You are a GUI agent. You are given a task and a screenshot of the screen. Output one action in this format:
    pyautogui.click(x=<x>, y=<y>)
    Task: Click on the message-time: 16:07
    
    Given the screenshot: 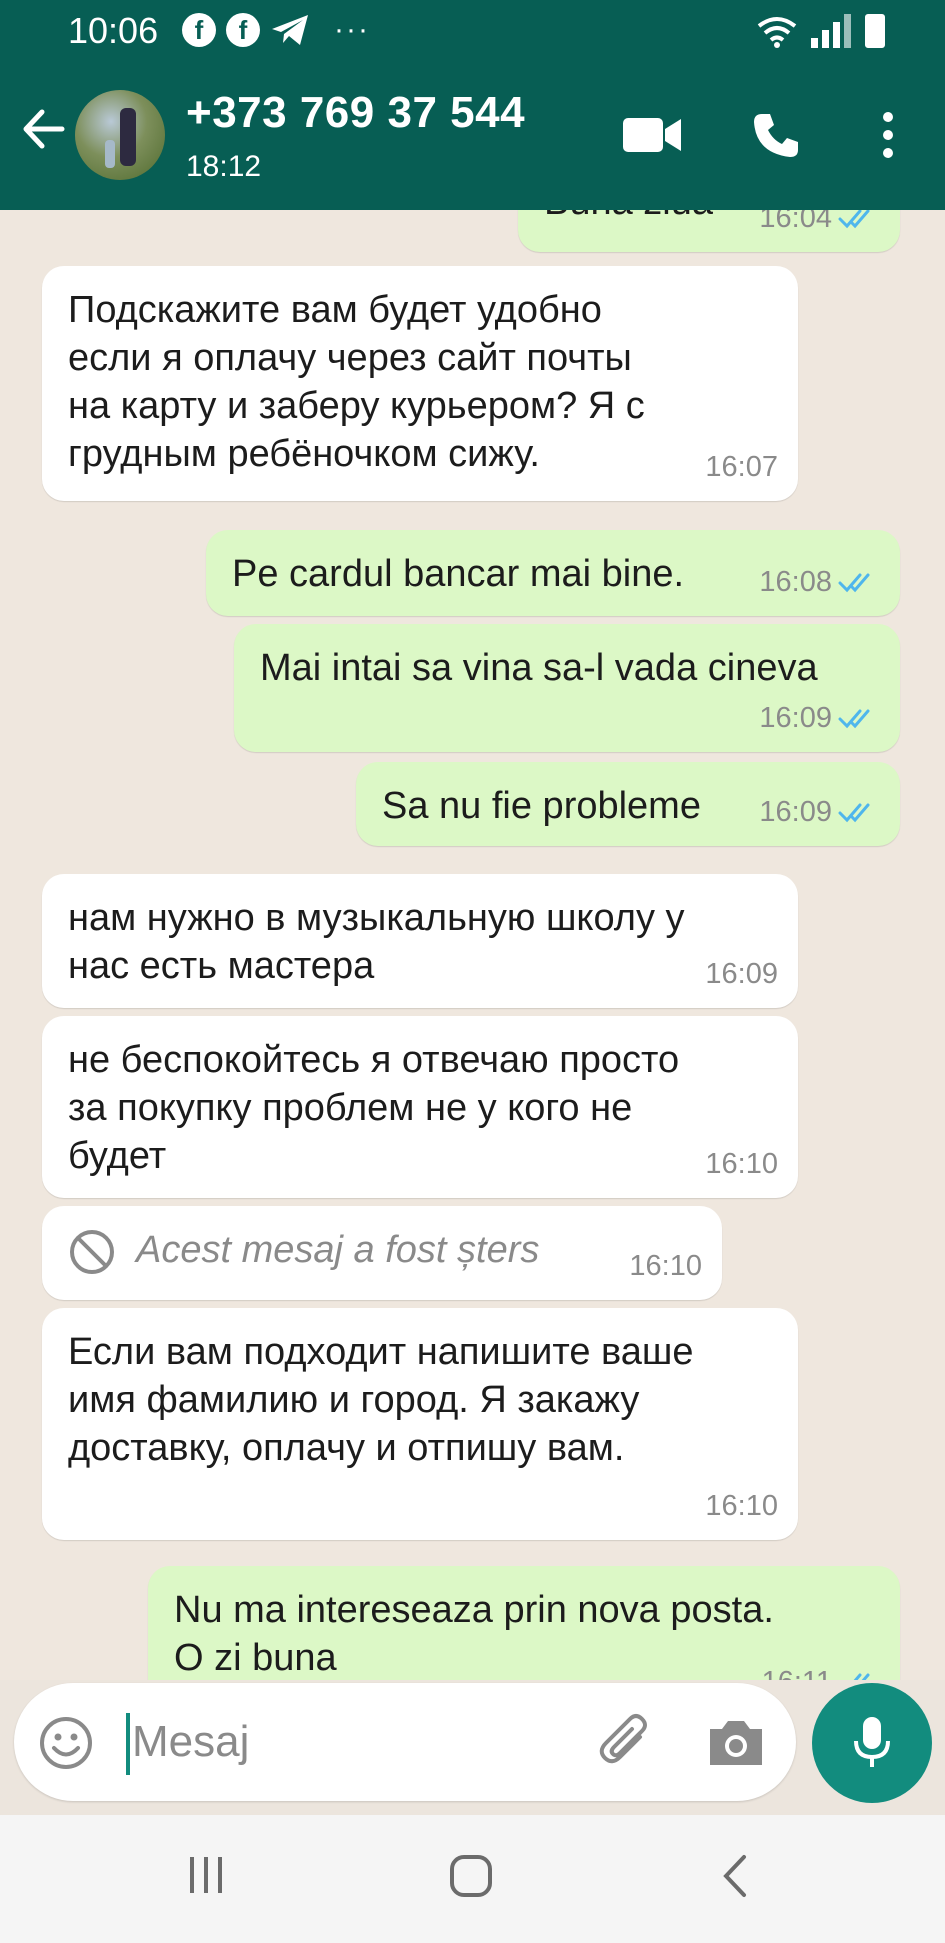 What is the action you would take?
    pyautogui.click(x=741, y=467)
    